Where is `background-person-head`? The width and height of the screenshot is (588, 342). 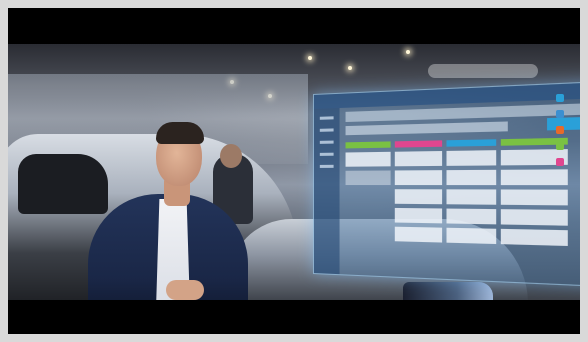 background-person-head is located at coordinates (231, 156).